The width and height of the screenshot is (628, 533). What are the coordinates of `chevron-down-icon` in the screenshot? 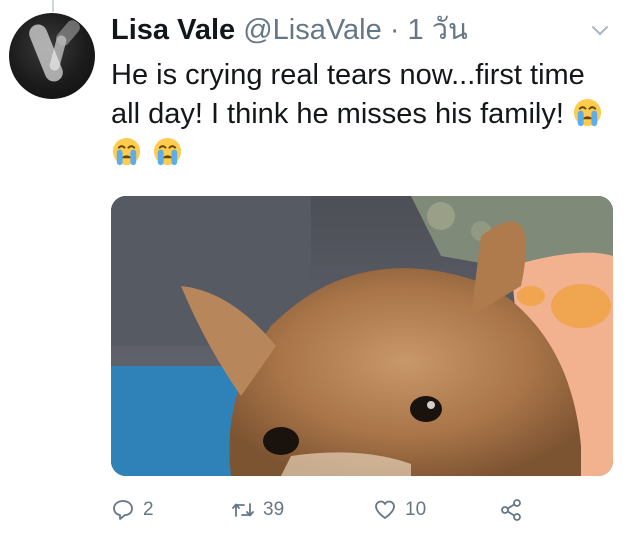 It's located at (600, 30).